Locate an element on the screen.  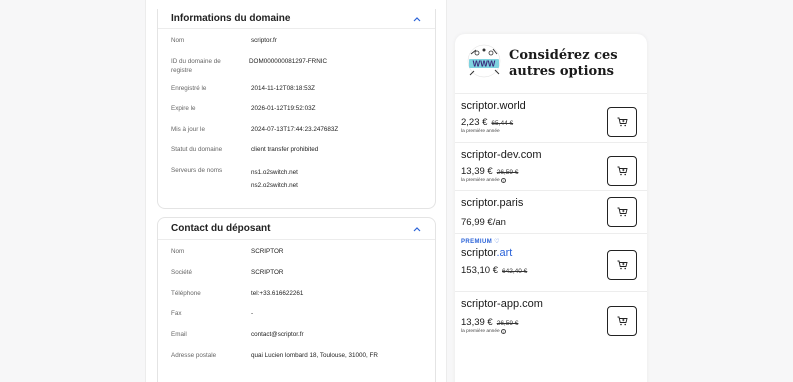
premium-label: PREMIUM is located at coordinates (477, 241).